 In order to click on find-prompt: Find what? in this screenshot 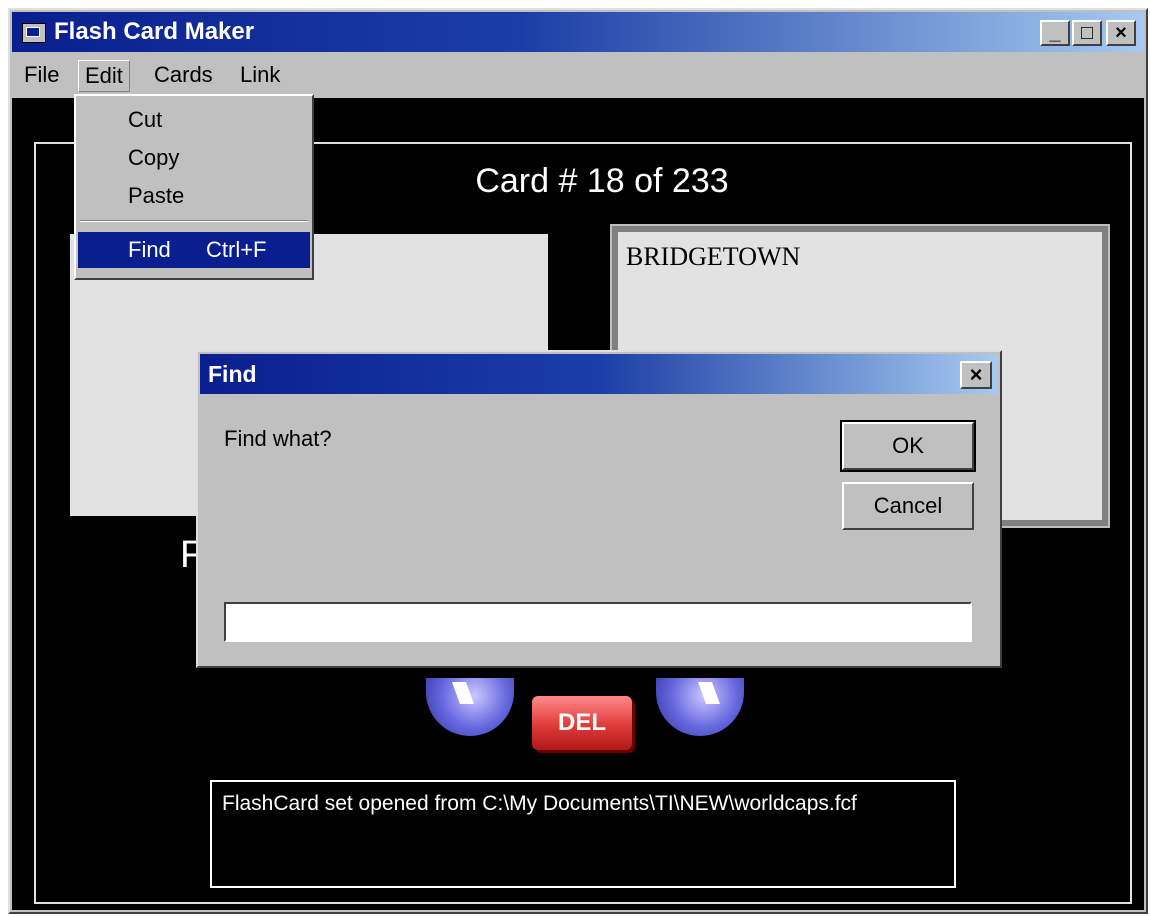, I will do `click(278, 438)`.